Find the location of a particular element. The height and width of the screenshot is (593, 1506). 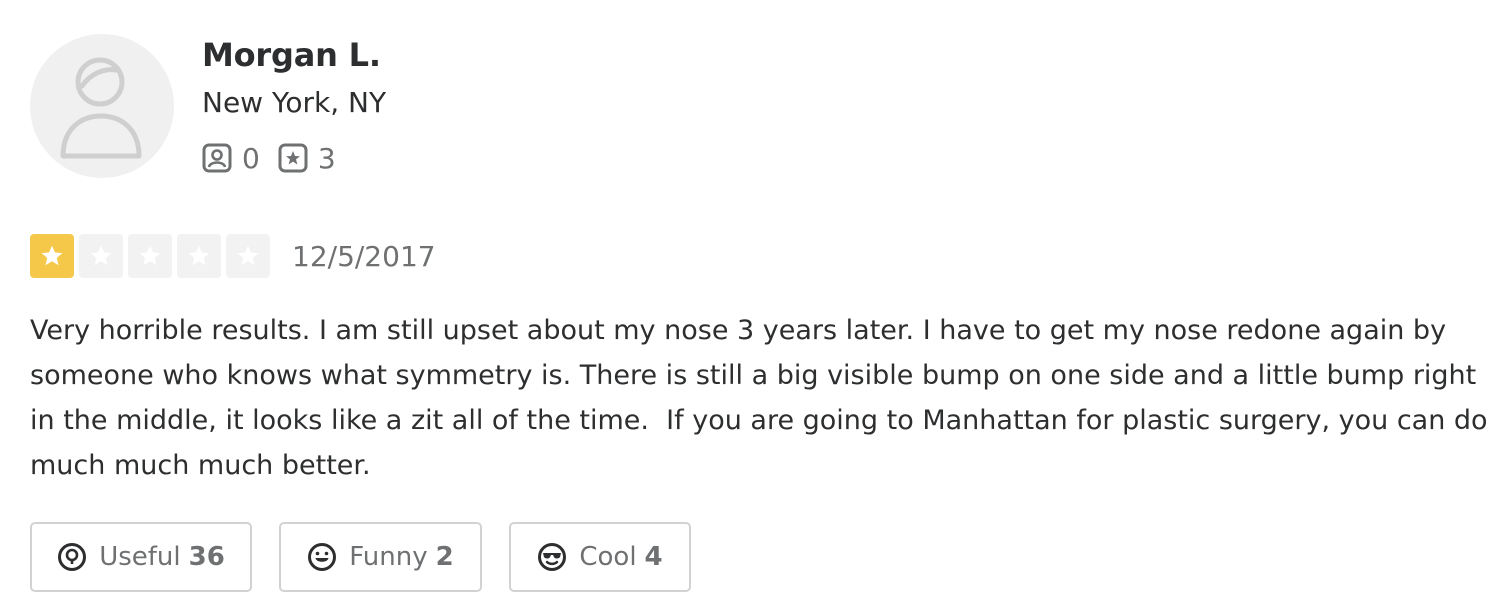

sunglasses-face-icon is located at coordinates (552, 557).